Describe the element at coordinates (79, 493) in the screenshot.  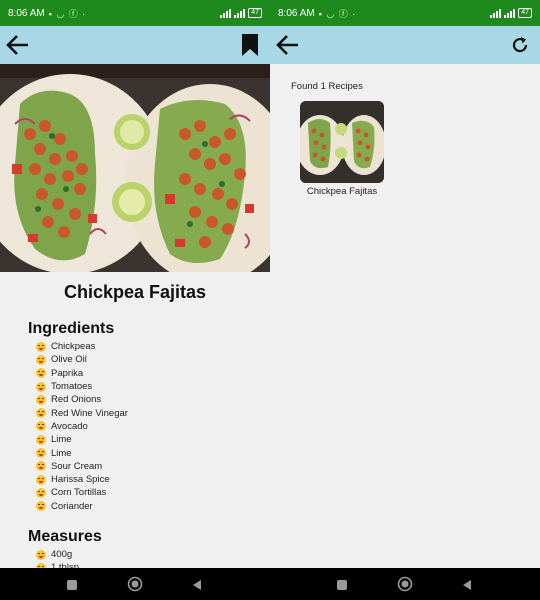
I see `ingredient-text: Corn Tortillas` at that location.